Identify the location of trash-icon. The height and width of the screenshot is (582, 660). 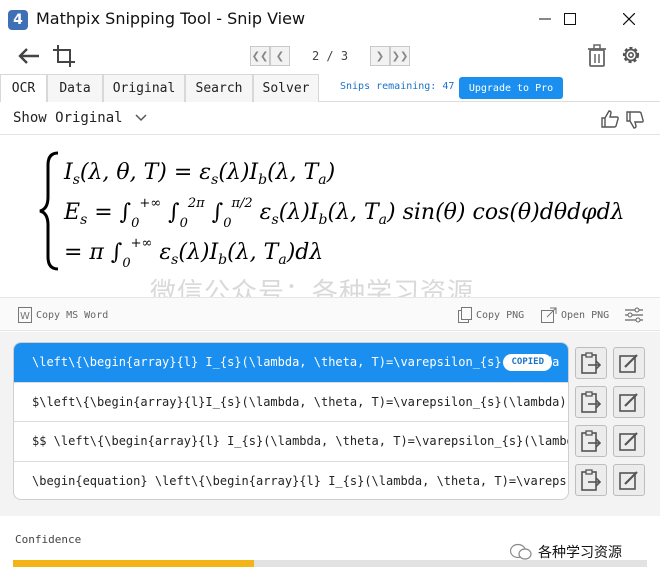
(597, 56).